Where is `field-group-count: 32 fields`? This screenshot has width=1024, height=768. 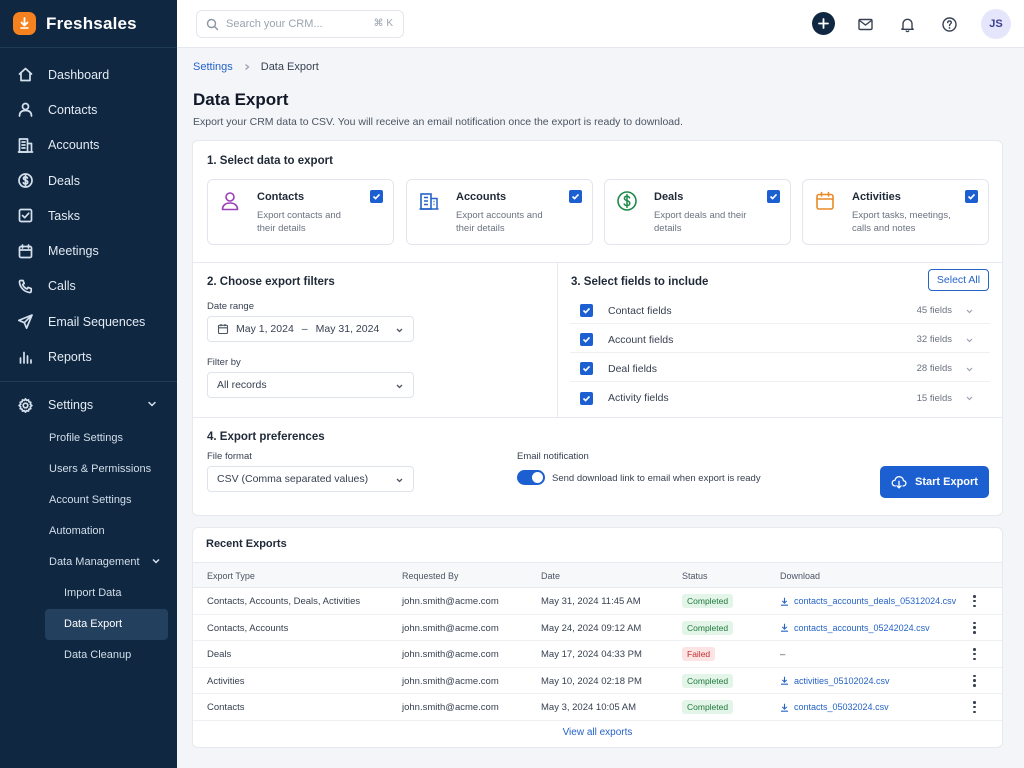
field-group-count: 32 fields is located at coordinates (934, 339).